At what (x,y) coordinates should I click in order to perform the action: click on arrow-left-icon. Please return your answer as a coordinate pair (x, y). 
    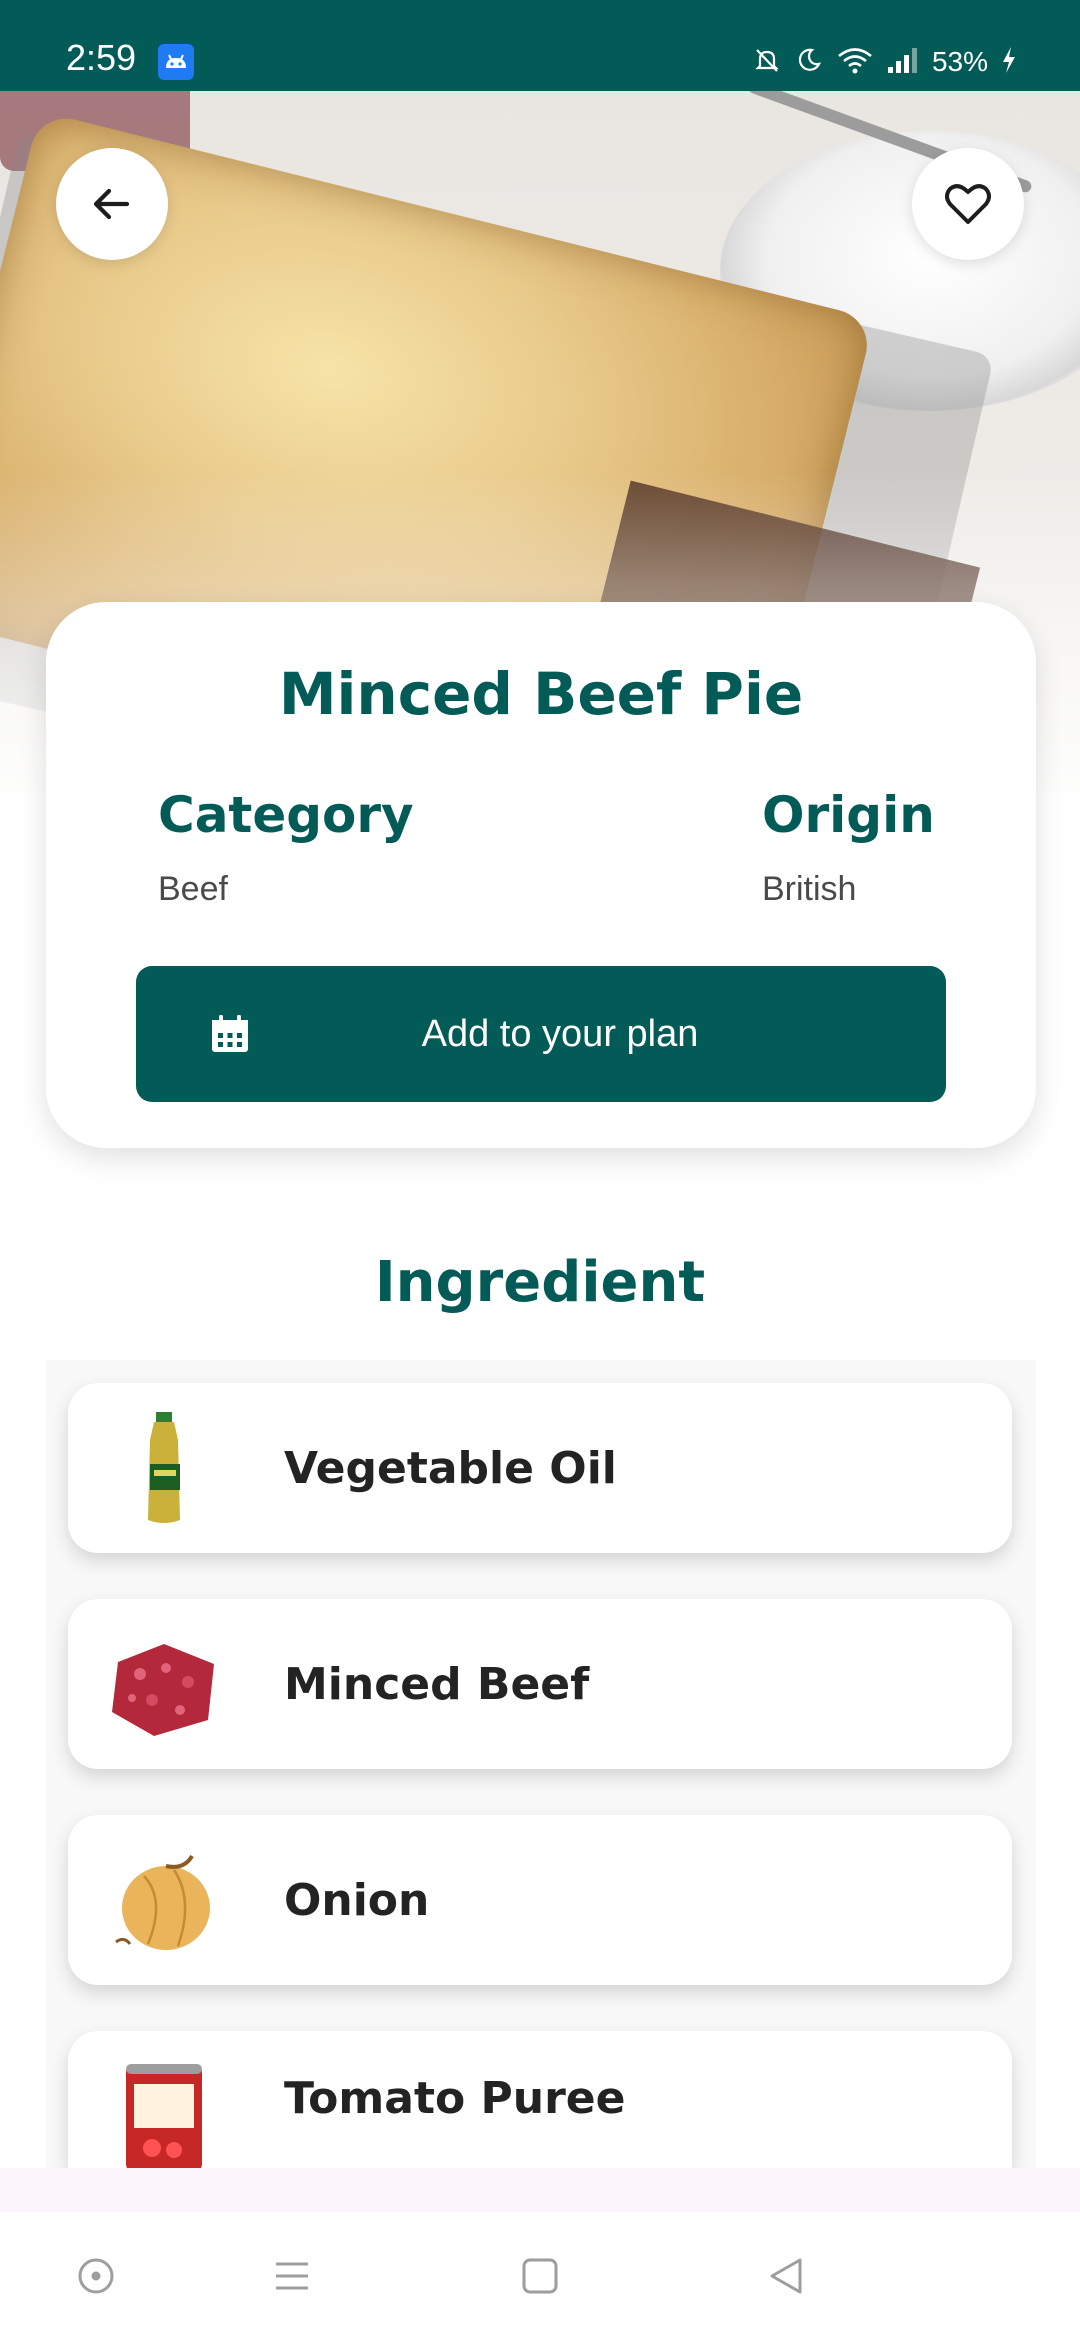
    Looking at the image, I should click on (111, 204).